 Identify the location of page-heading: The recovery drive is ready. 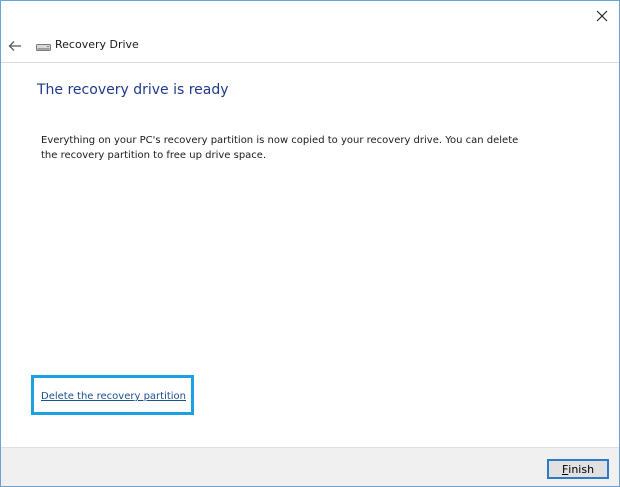
(133, 90).